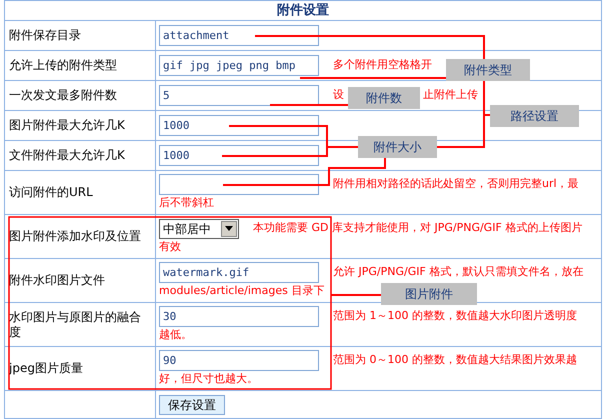 This screenshot has width=605, height=419. Describe the element at coordinates (384, 98) in the screenshot. I see `callout-label: 附件数` at that location.